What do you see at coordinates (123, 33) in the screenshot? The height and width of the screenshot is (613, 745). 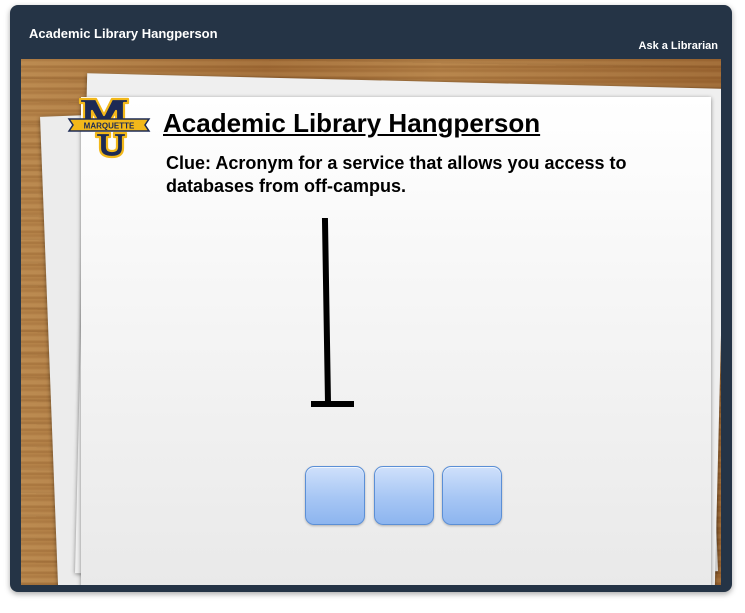 I see `app-title: Academic Library Hangperson` at bounding box center [123, 33].